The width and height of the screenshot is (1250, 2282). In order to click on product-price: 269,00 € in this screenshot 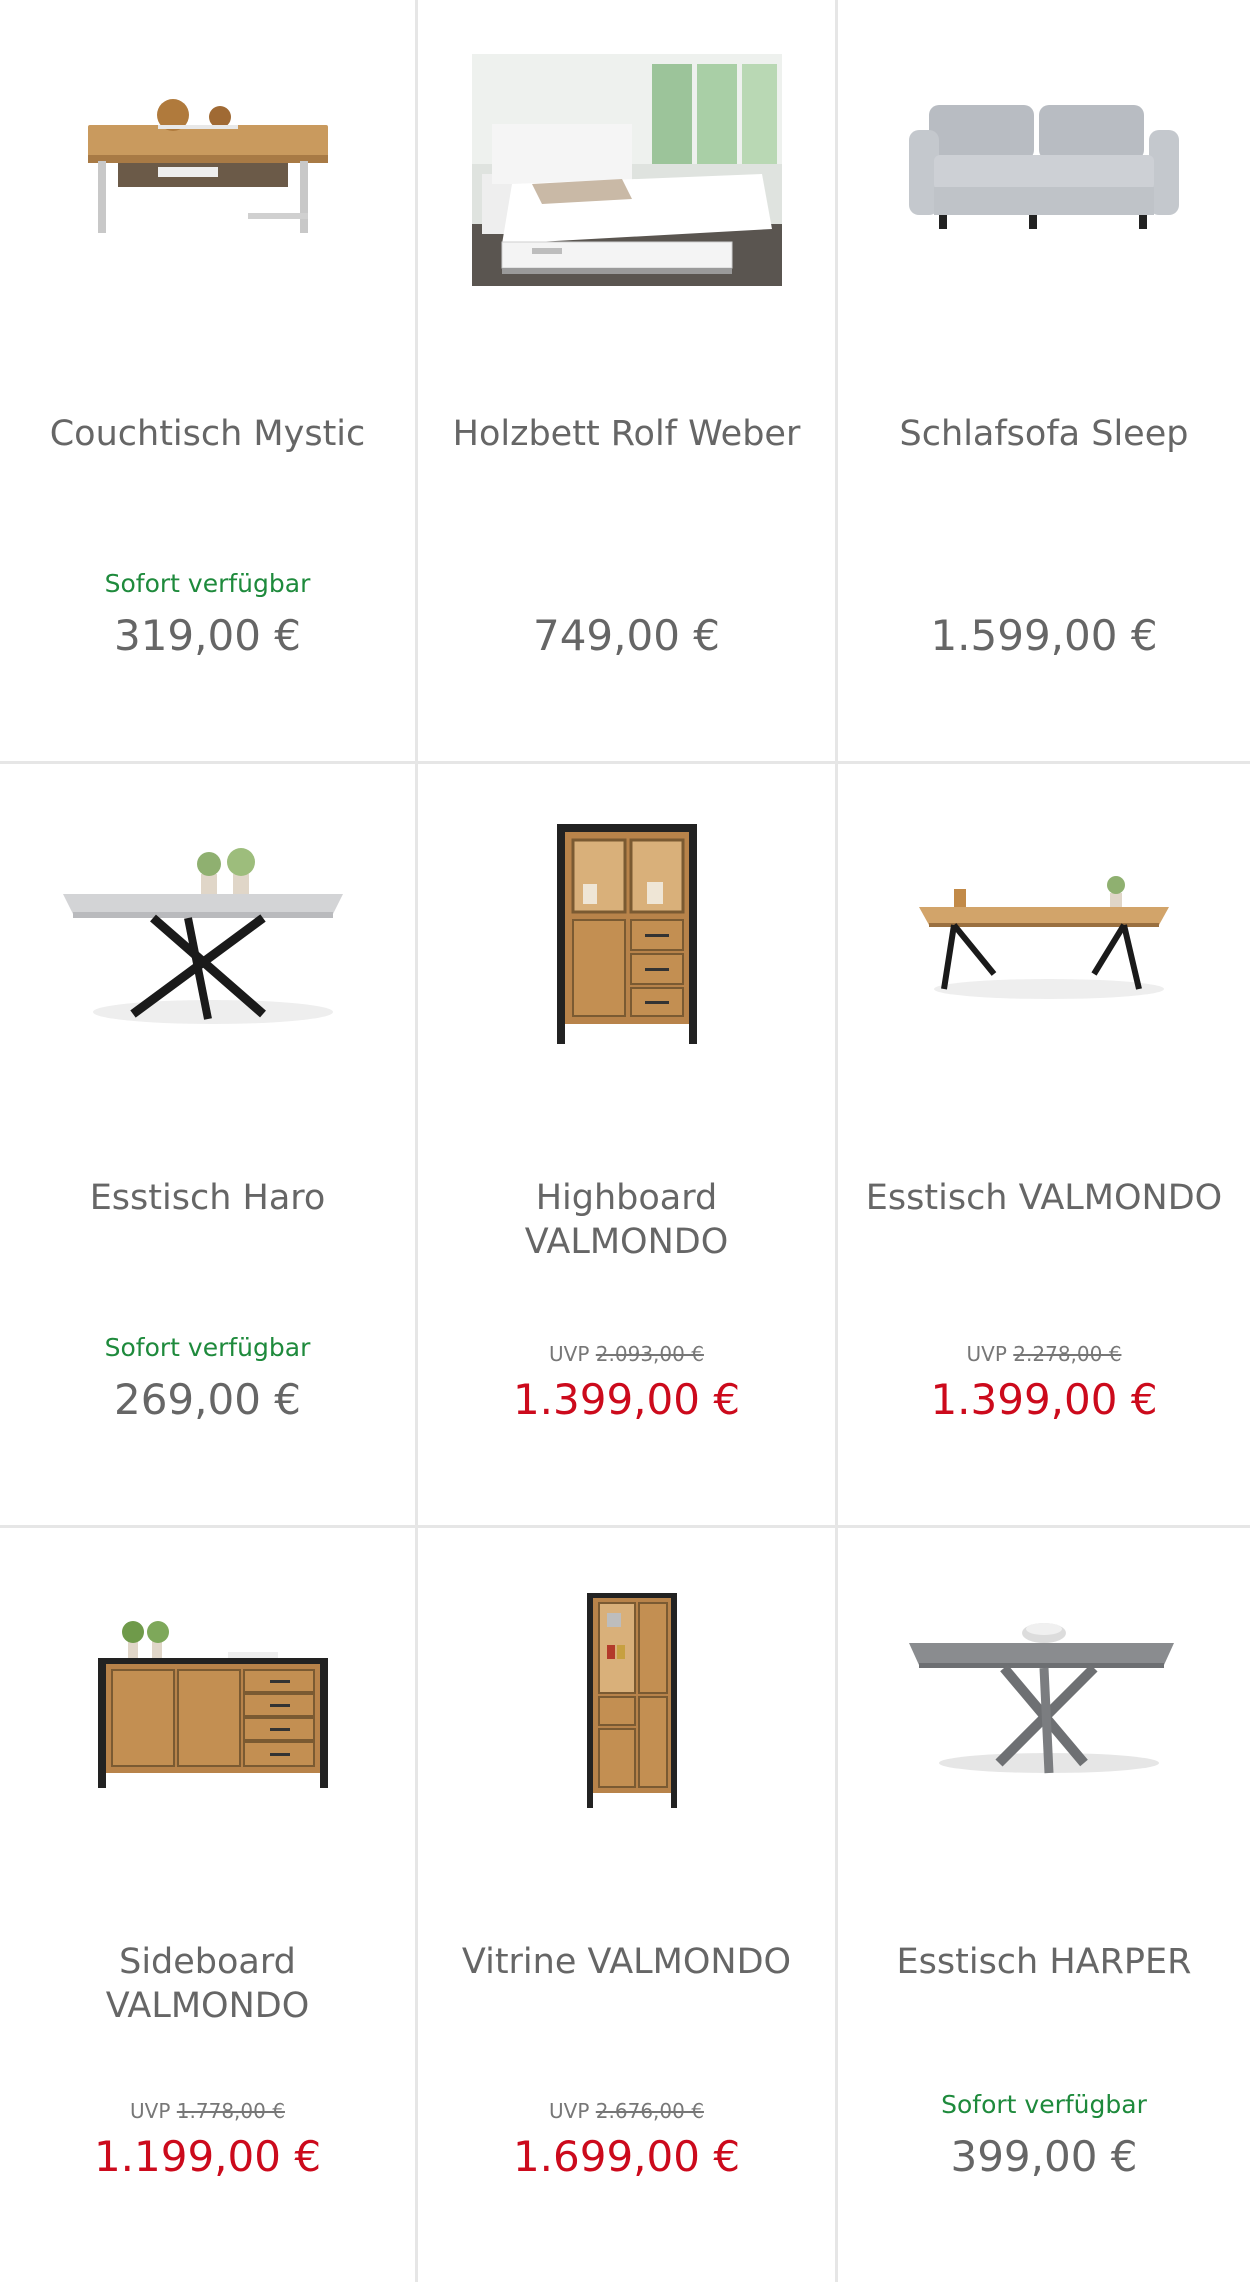, I will do `click(207, 1399)`.